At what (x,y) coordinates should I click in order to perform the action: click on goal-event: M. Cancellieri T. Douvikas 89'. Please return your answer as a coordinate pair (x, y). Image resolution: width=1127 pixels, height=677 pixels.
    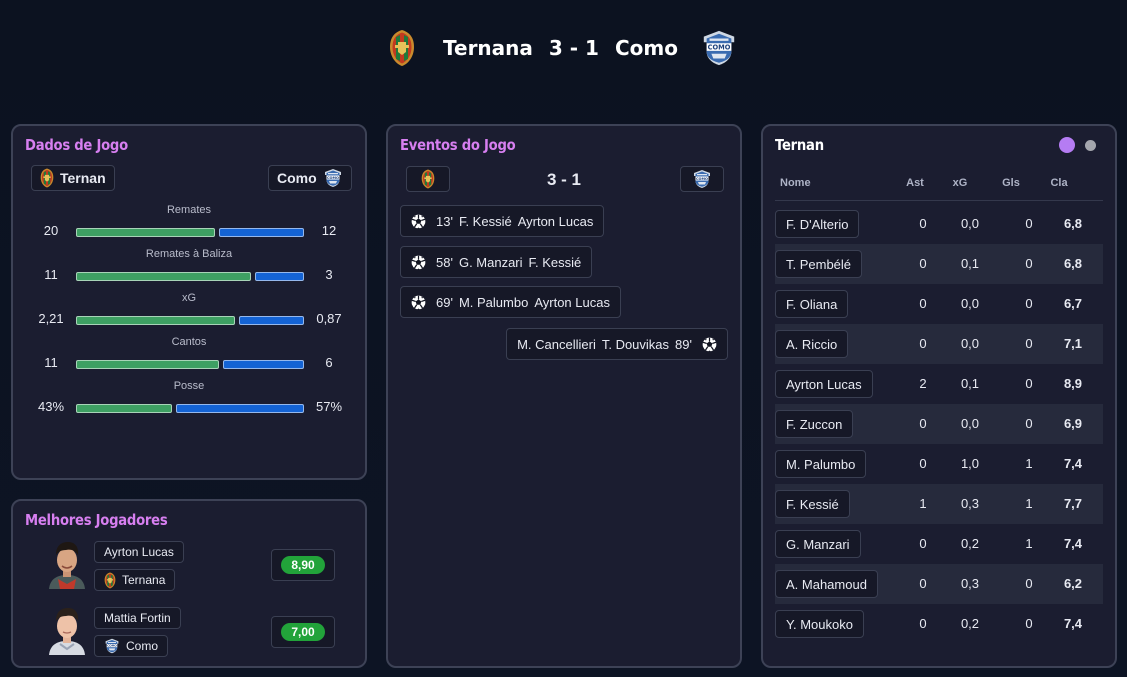
    Looking at the image, I should click on (617, 344).